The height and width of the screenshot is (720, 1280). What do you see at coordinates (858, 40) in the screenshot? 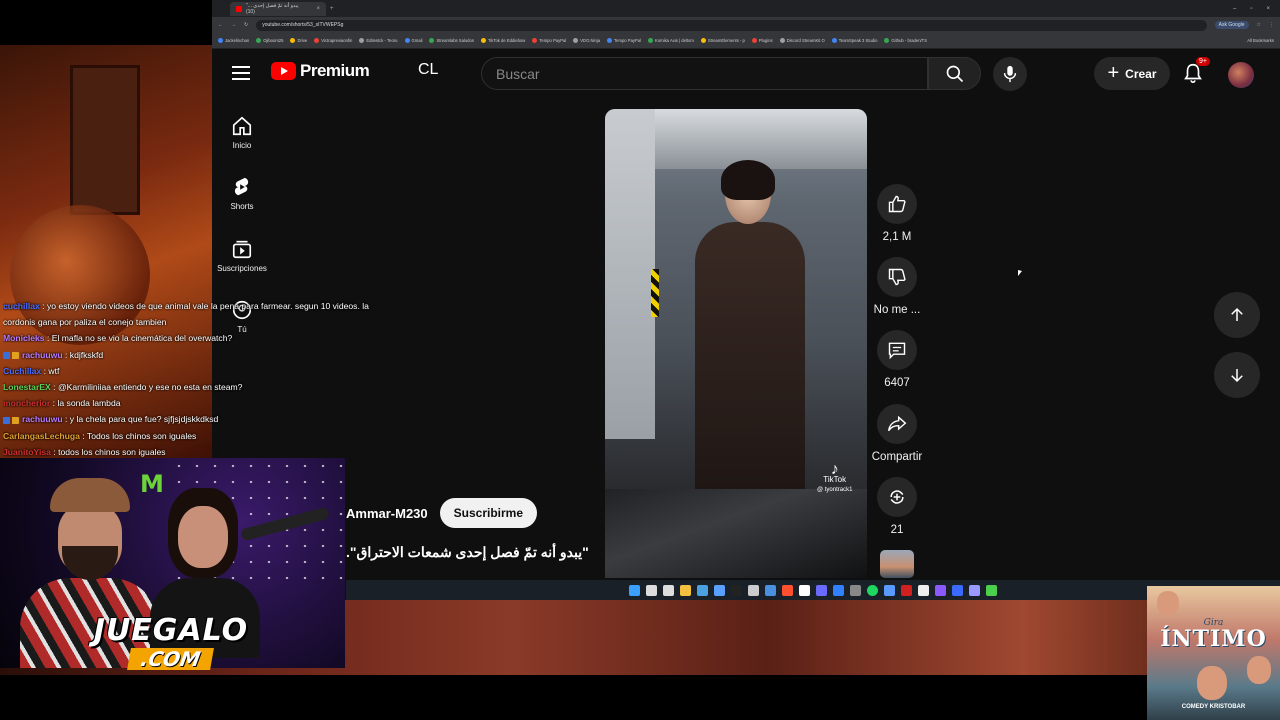
I see `bookmark-label: TeamSpeak 3 Studio` at bounding box center [858, 40].